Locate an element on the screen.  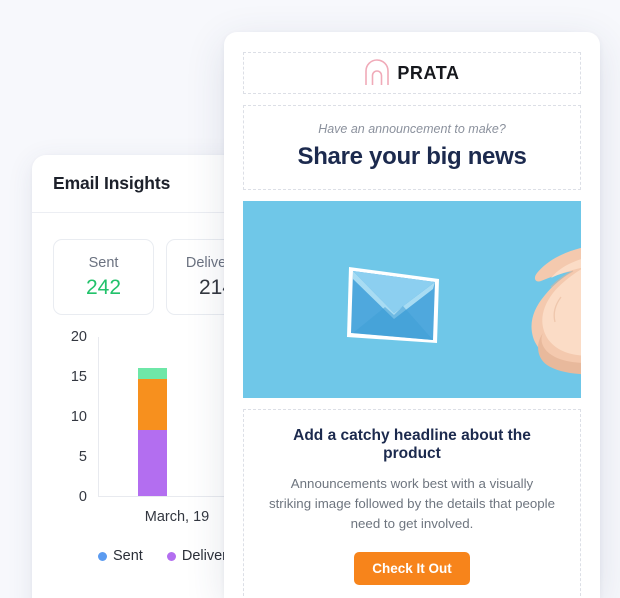
brand-name: PRATA is located at coordinates (428, 72).